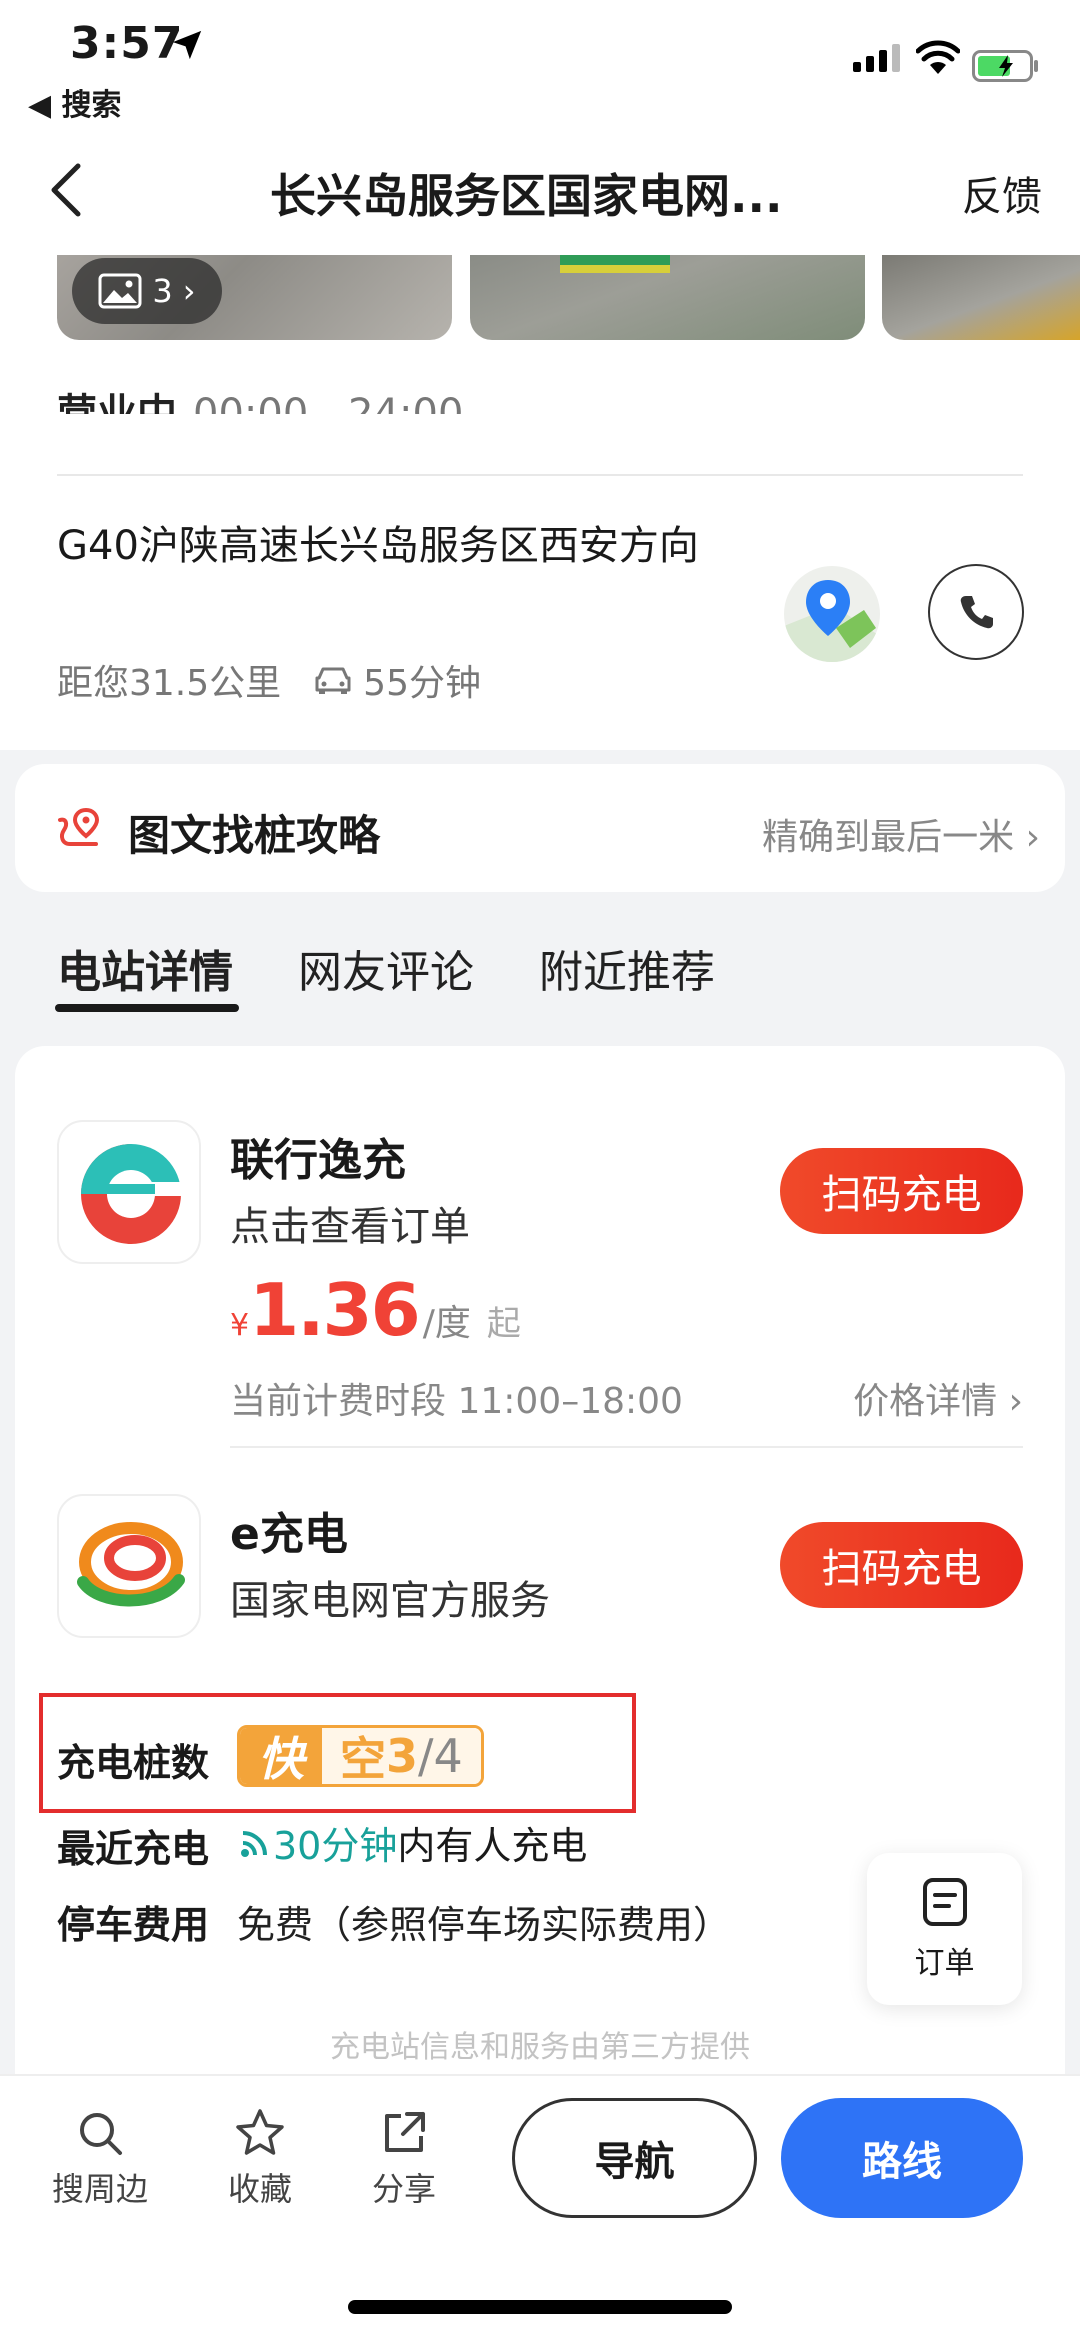  Describe the element at coordinates (484, 1925) in the screenshot. I see `parking-fee-value: 免费（参照停车场实际费用）` at that location.